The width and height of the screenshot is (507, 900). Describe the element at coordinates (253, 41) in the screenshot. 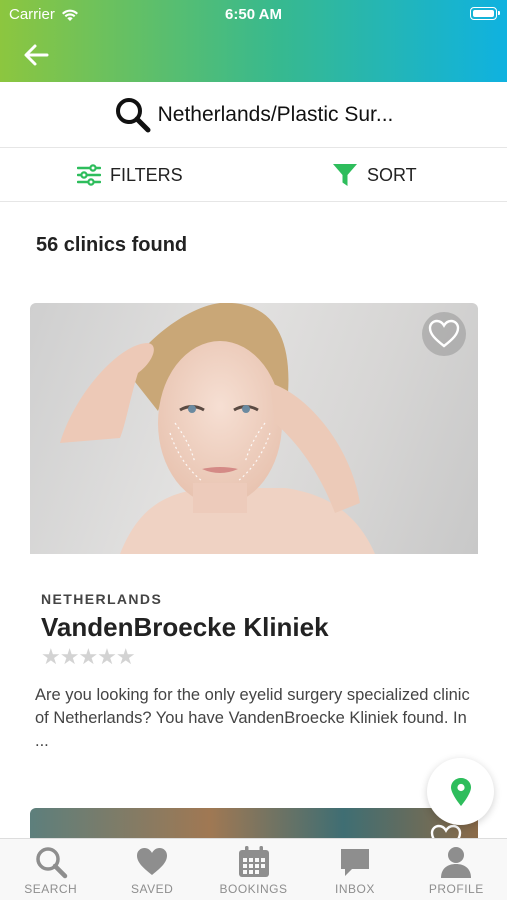

I see `header-bar: Carrier 6:50 AM` at that location.